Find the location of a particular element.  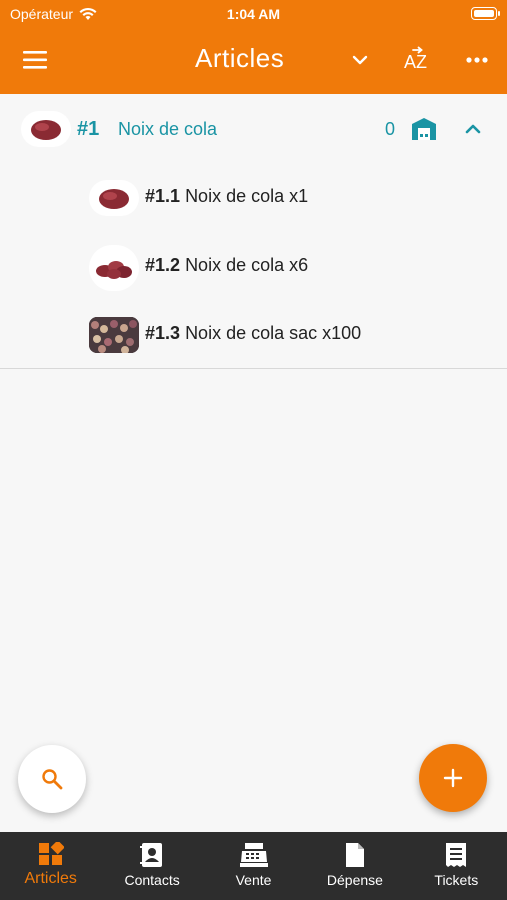

item-number: #1.2 is located at coordinates (163, 265).